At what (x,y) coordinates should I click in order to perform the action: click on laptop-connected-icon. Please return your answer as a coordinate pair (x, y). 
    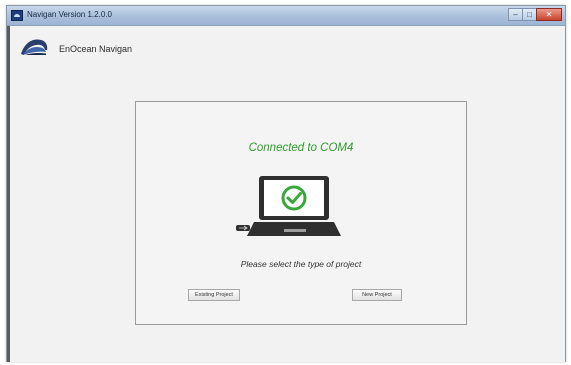
    Looking at the image, I should click on (288, 206).